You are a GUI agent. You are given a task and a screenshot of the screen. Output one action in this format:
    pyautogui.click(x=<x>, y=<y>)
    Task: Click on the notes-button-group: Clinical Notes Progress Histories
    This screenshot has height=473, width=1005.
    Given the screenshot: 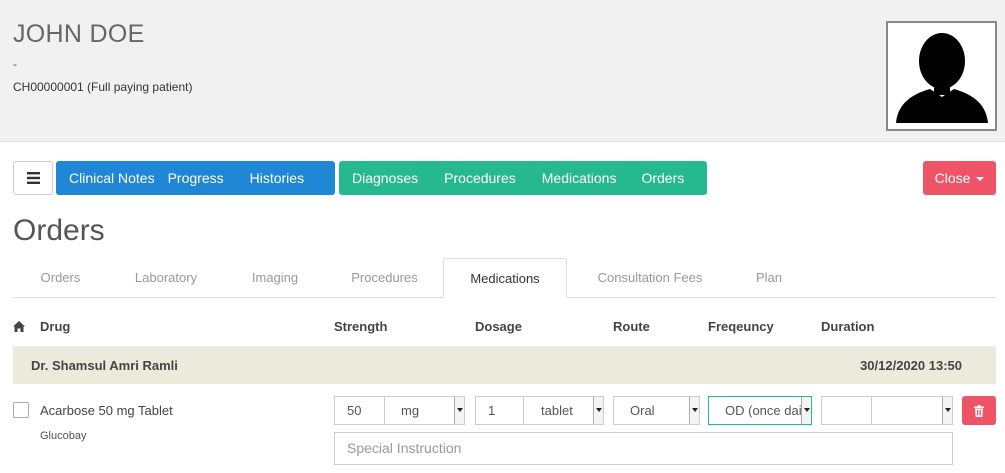 What is the action you would take?
    pyautogui.click(x=195, y=178)
    